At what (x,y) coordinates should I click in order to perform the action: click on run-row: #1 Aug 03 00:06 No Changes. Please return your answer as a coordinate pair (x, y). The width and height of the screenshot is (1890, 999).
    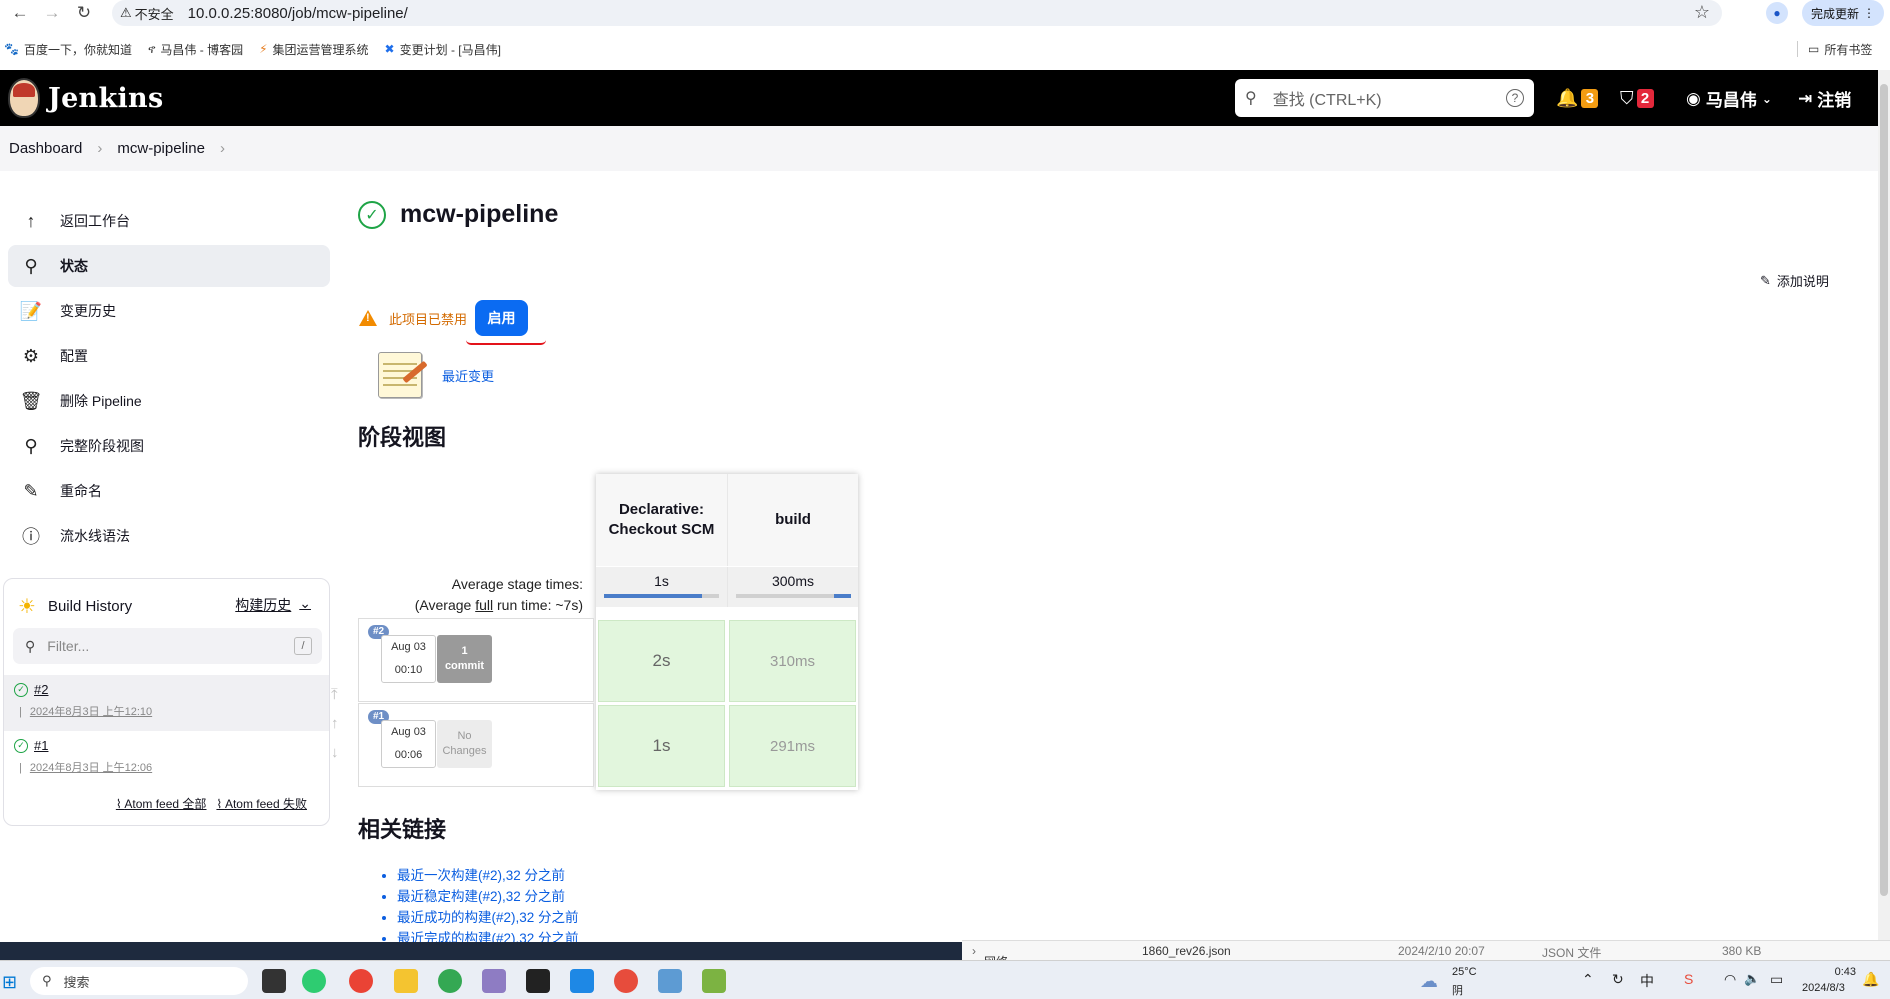
    Looking at the image, I should click on (476, 745).